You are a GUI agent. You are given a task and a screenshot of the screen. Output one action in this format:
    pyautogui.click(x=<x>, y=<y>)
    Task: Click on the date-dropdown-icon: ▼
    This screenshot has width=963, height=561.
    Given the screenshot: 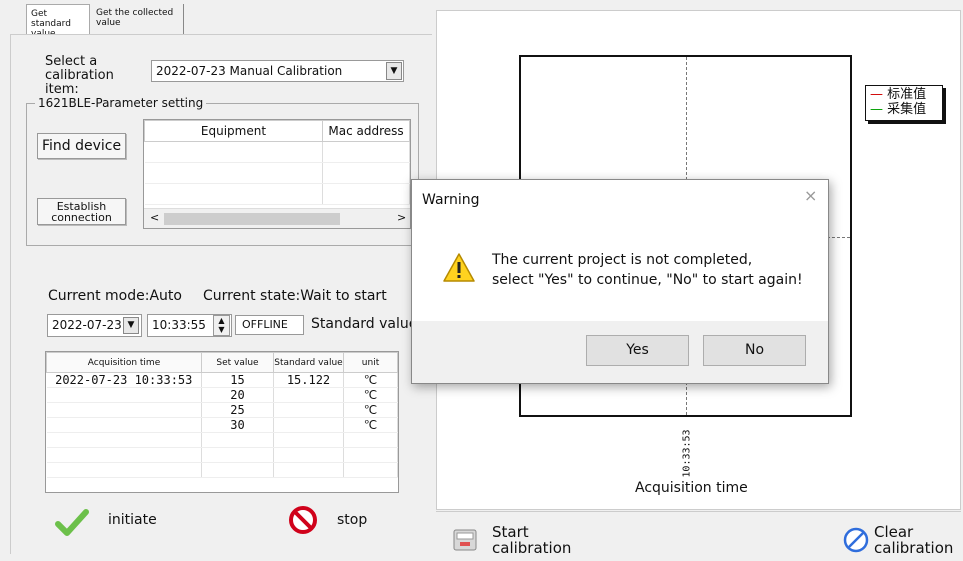 What is the action you would take?
    pyautogui.click(x=131, y=325)
    